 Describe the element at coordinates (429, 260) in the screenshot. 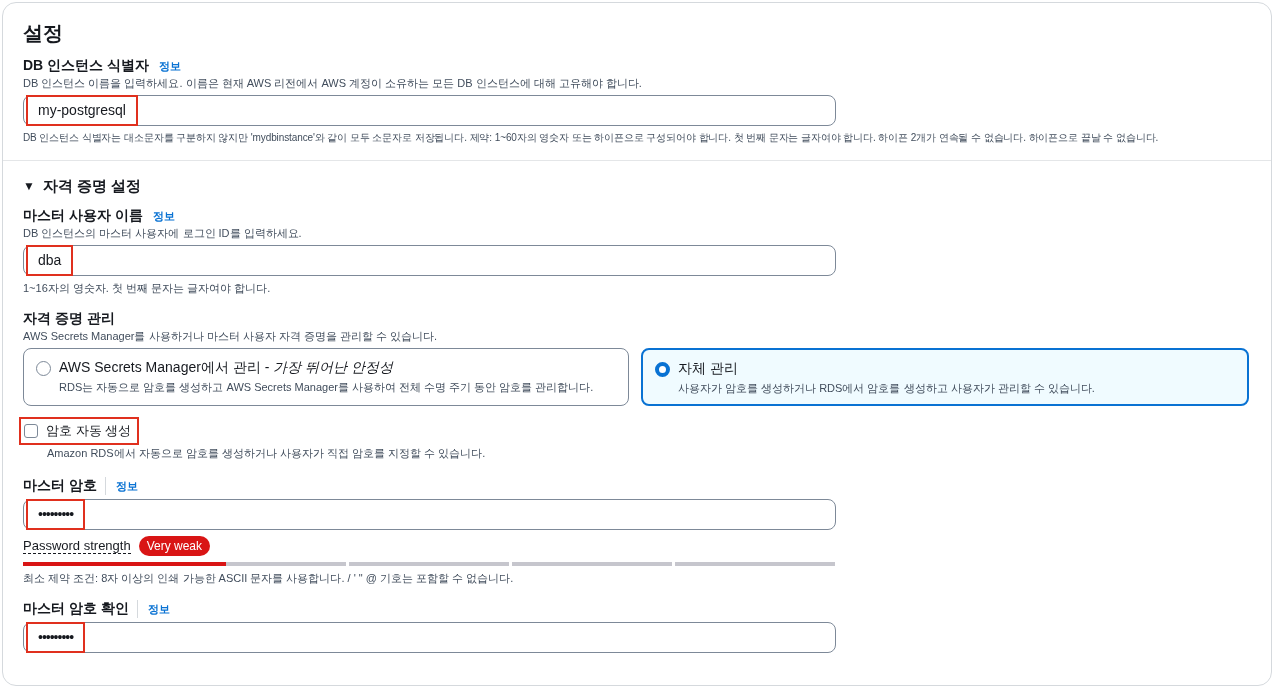

I see `input-field: dba` at that location.